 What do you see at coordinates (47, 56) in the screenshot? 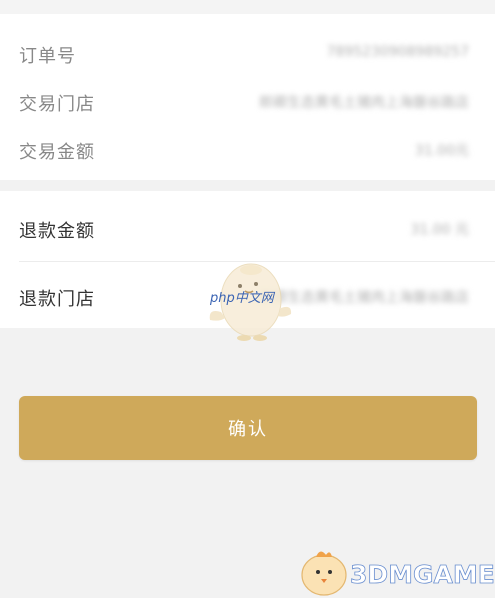
I see `order-number-label: 订单号` at bounding box center [47, 56].